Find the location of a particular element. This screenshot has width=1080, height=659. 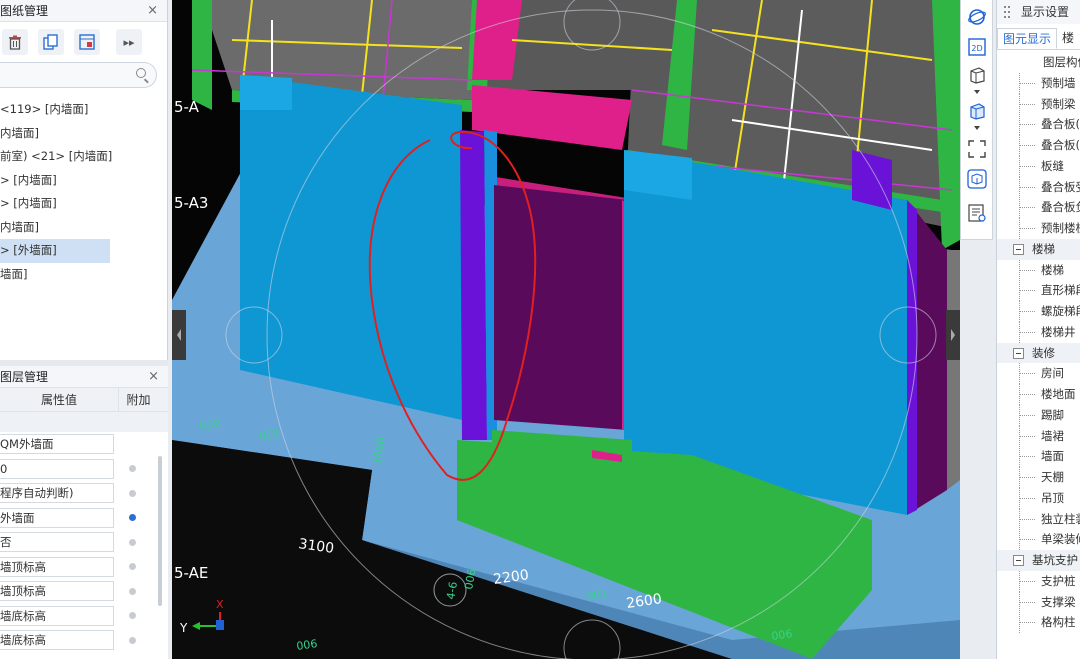

2d-icon: 2D is located at coordinates (977, 47).